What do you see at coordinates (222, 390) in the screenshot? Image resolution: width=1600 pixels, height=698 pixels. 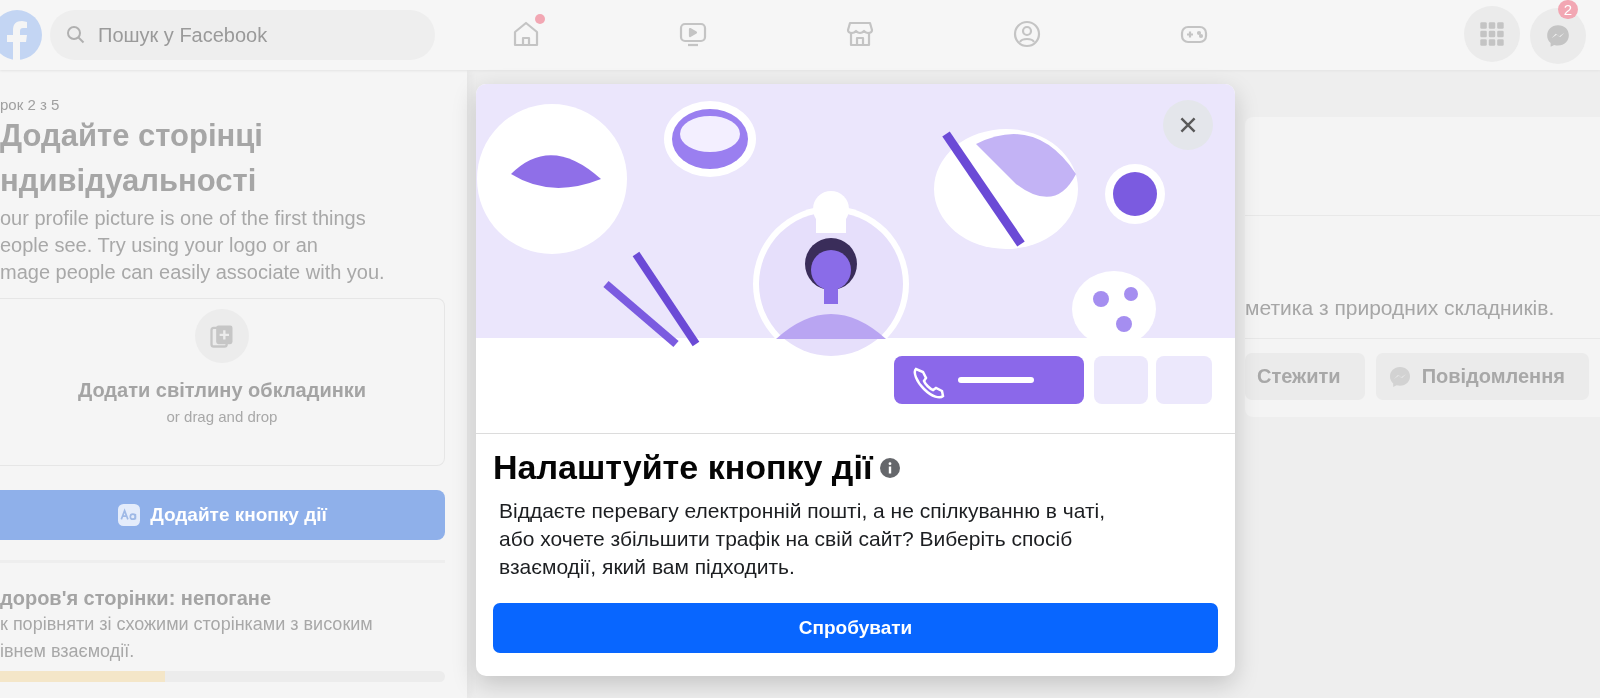 I see `cover-upload-title: Додати світлину обкладинки` at bounding box center [222, 390].